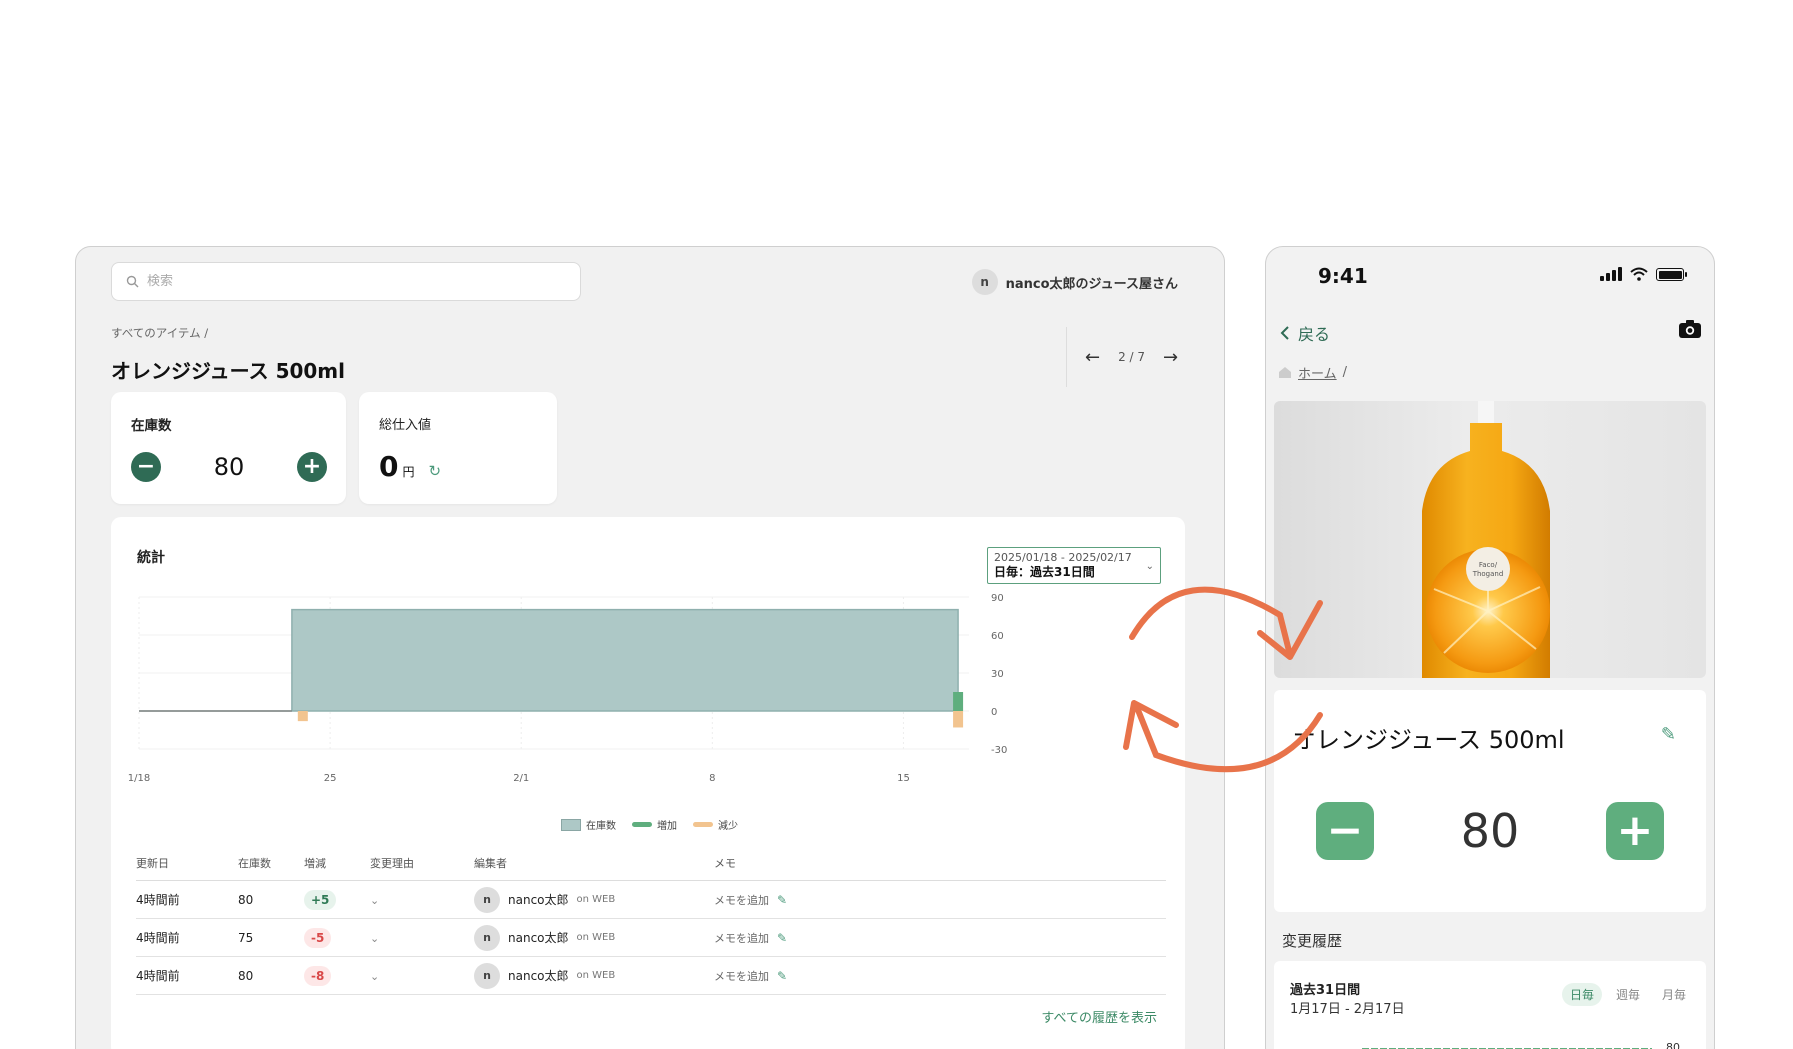 Image resolution: width=1793 pixels, height=1049 pixels. I want to click on next-item-button: →, so click(1170, 357).